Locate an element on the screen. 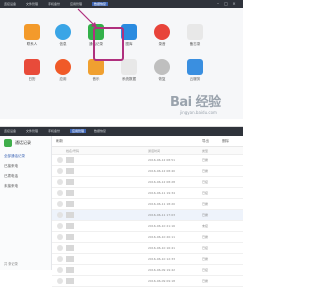 The width and height of the screenshot is (320, 287). restore-icon is located at coordinates (162, 67).